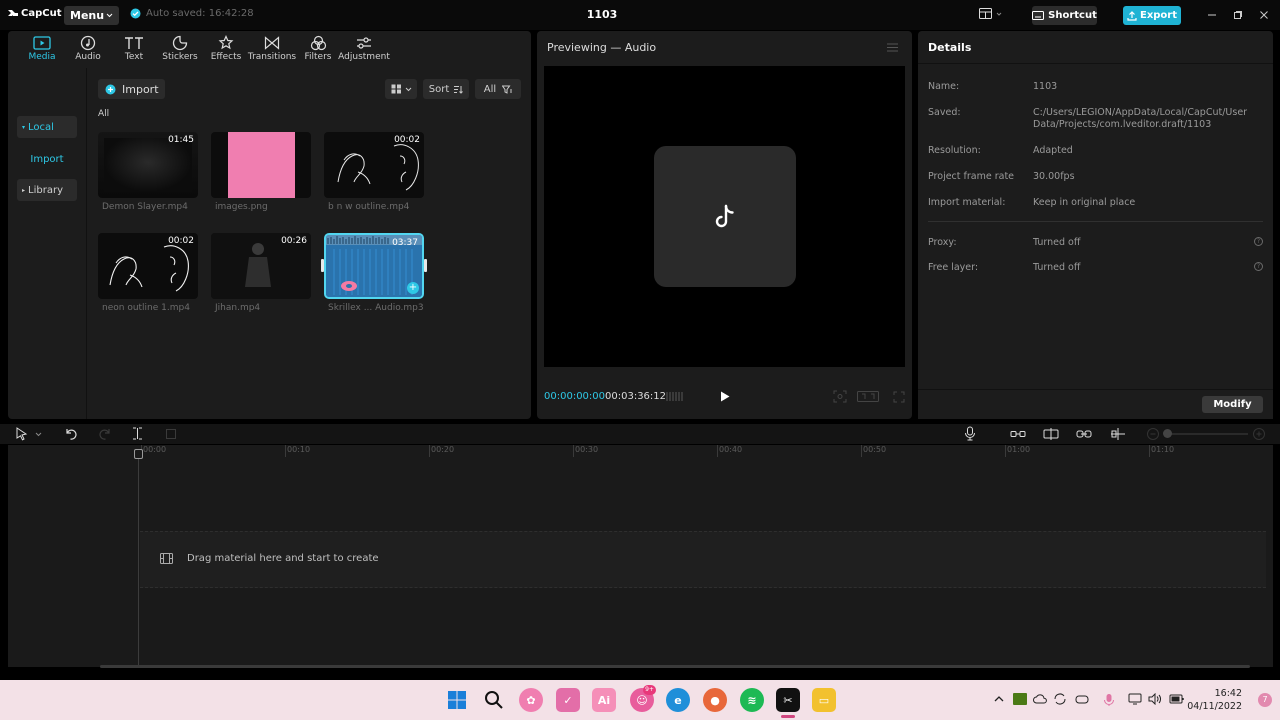  Describe the element at coordinates (137, 433) in the screenshot. I see `split-icon` at that location.